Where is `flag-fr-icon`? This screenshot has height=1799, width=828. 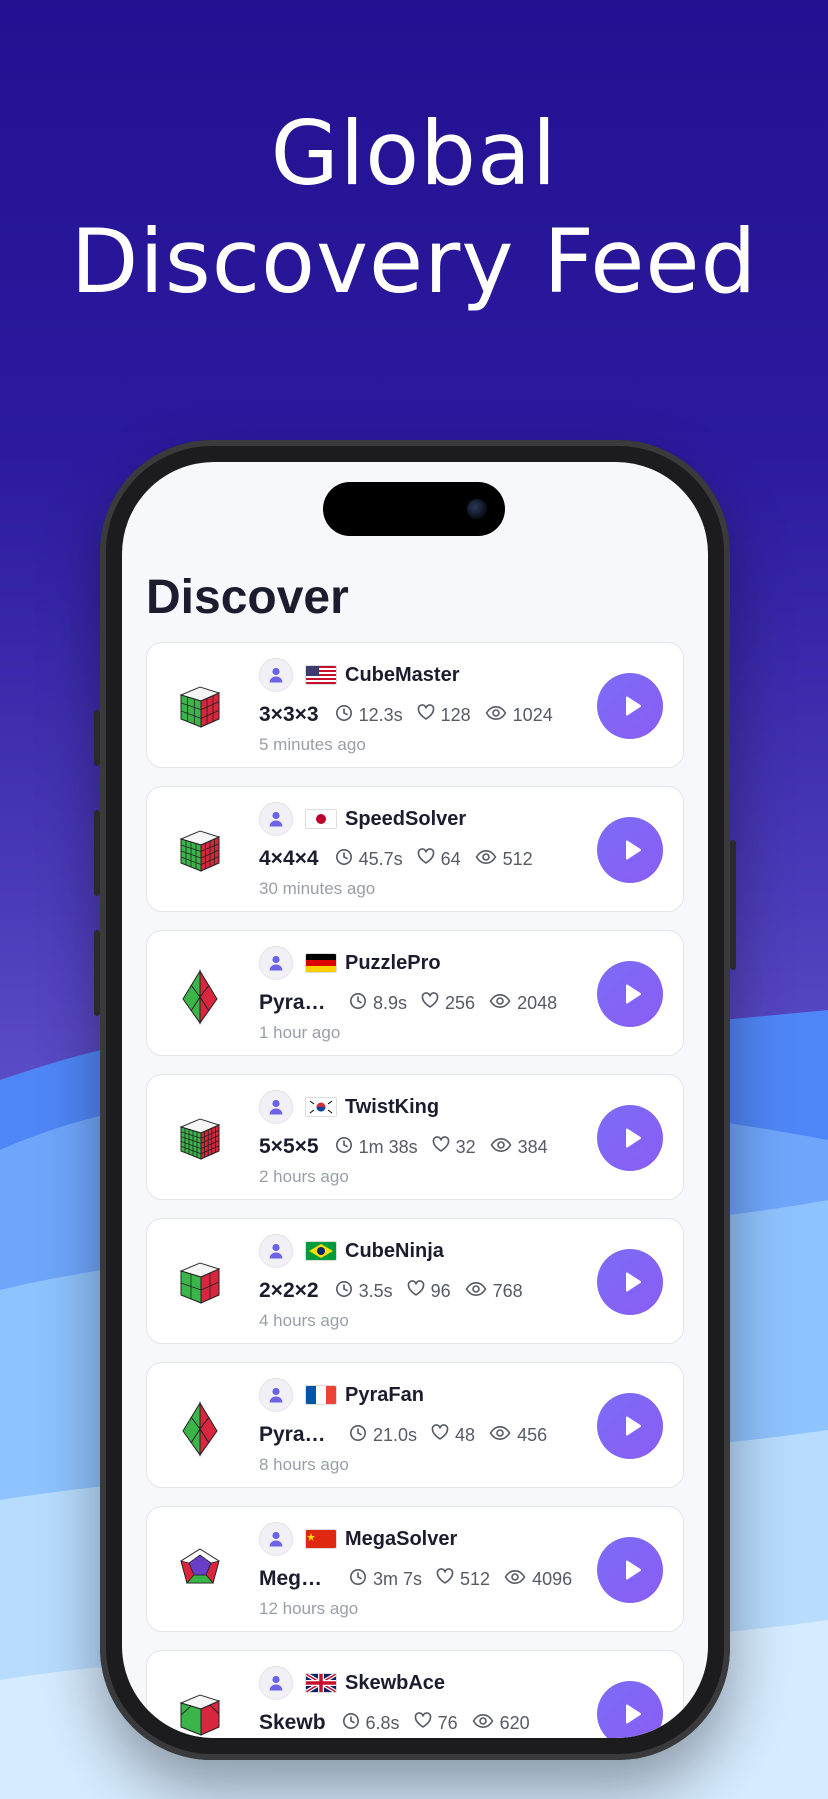
flag-fr-icon is located at coordinates (321, 1395).